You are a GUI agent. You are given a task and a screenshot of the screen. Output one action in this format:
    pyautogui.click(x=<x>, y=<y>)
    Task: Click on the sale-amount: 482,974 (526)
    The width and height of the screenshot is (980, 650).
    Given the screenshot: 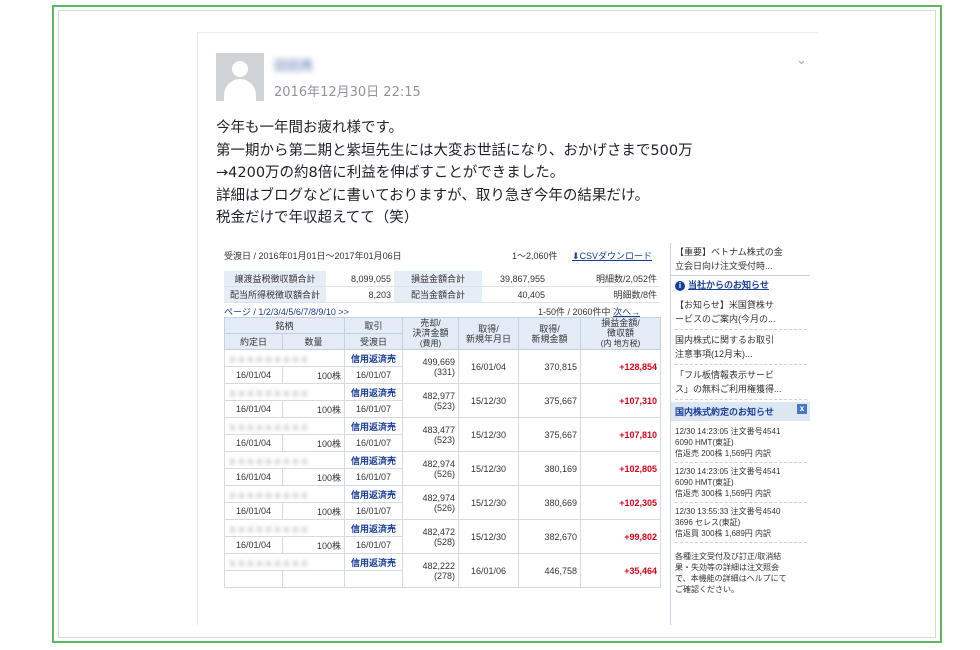 What is the action you would take?
    pyautogui.click(x=431, y=502)
    